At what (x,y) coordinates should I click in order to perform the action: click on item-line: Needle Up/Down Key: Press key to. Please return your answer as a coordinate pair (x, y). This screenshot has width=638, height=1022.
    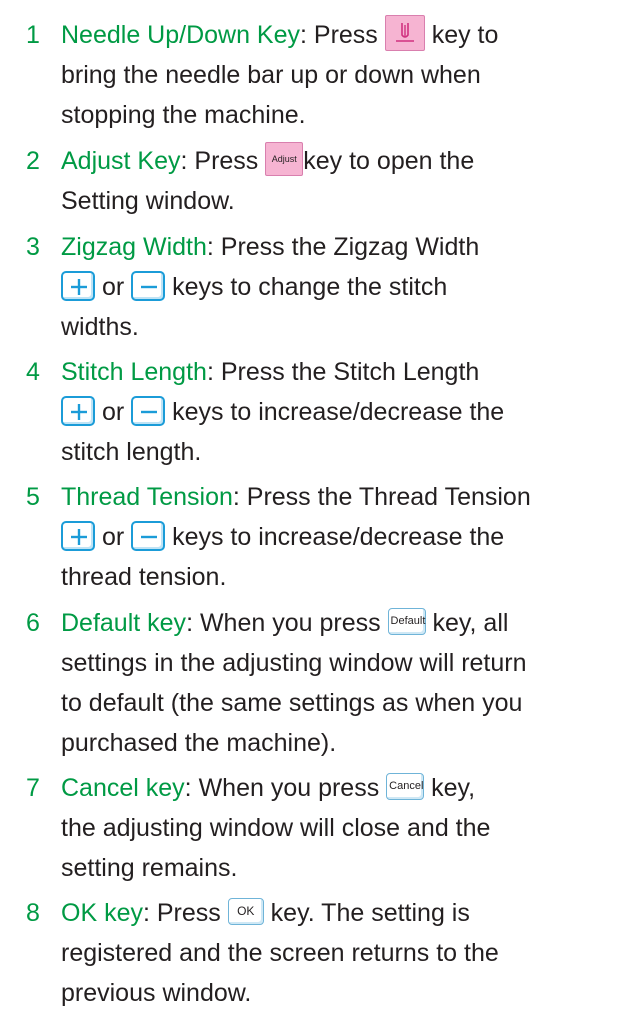
    Looking at the image, I should click on (348, 35).